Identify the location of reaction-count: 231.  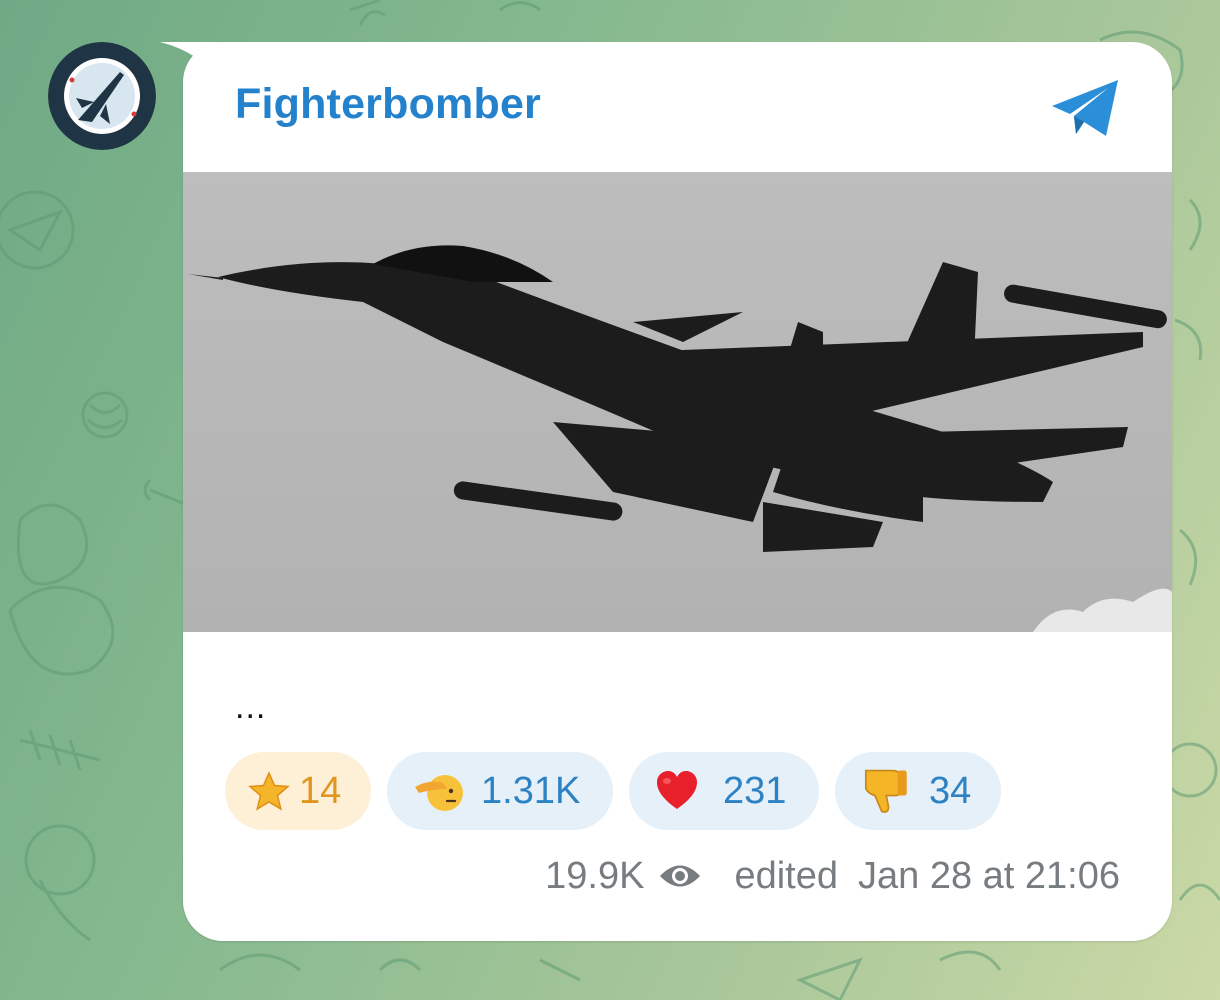
(755, 790).